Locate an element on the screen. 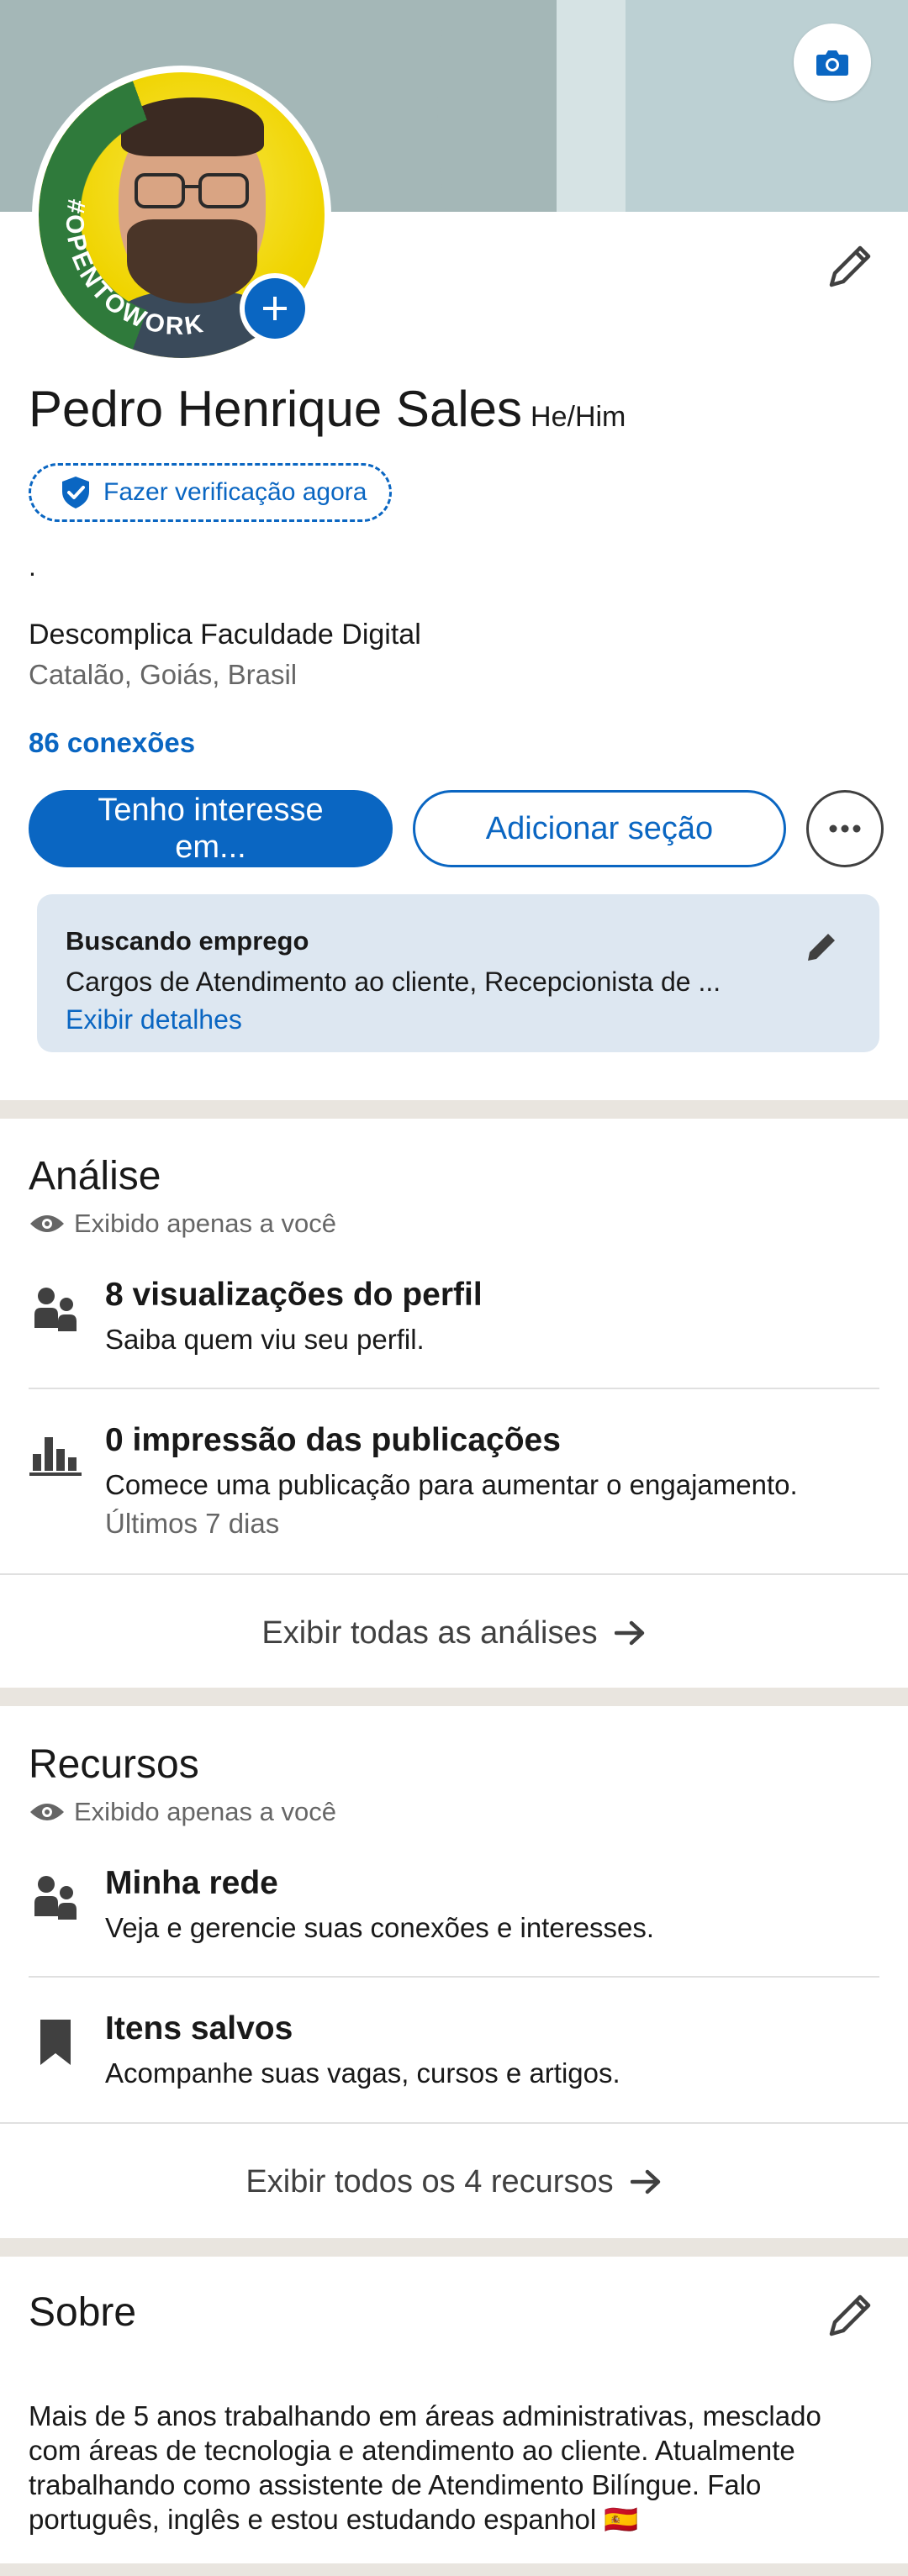  analytics-item-subtitle: Saiba quem viu seu perfil. is located at coordinates (265, 1339).